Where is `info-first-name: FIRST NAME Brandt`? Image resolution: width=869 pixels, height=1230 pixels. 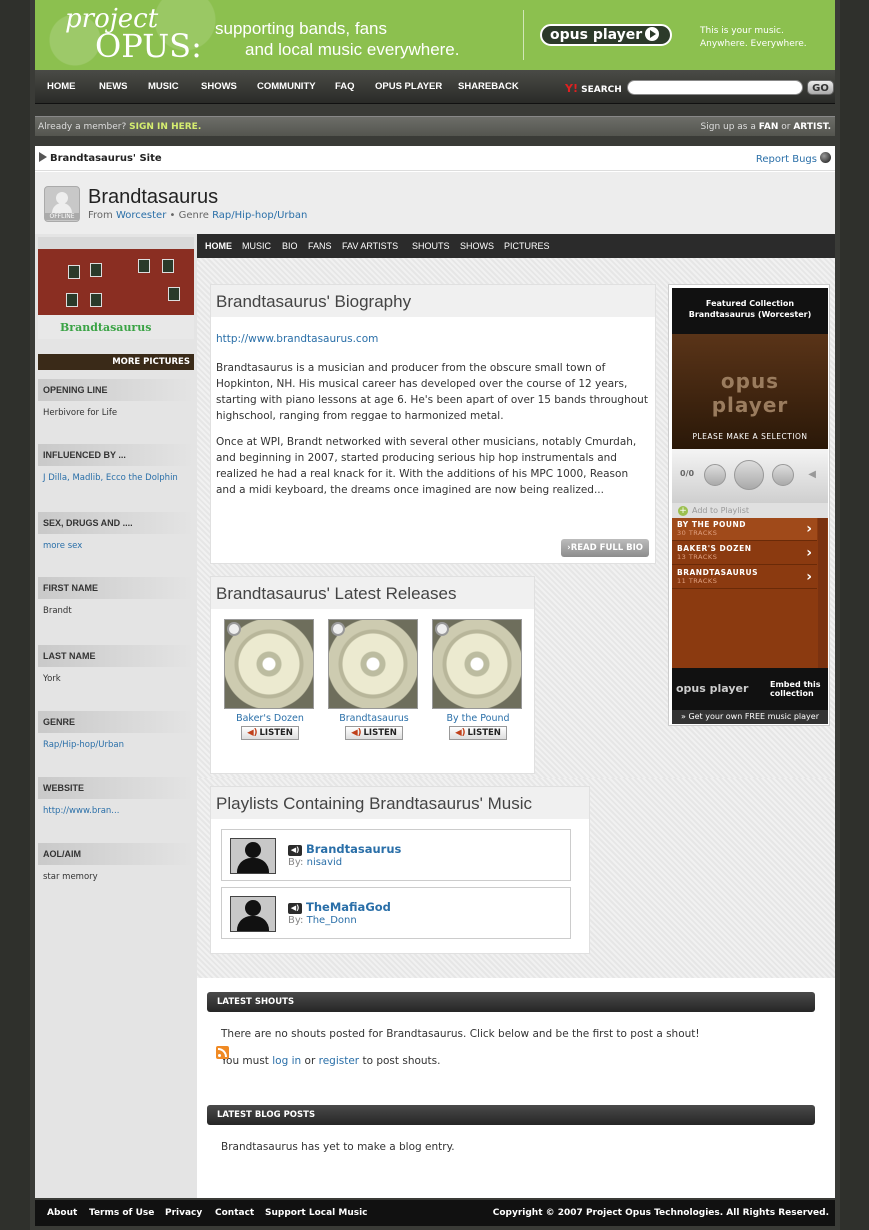
info-first-name: FIRST NAME Brandt is located at coordinates (116, 596).